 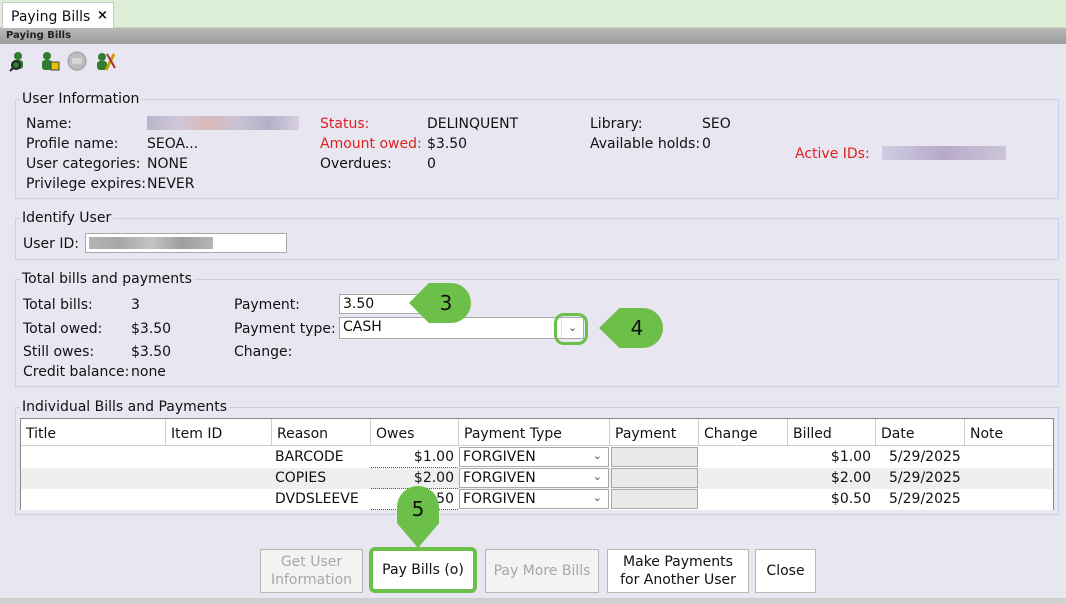 What do you see at coordinates (309, 457) in the screenshot?
I see `reason-cell: BARCODE` at bounding box center [309, 457].